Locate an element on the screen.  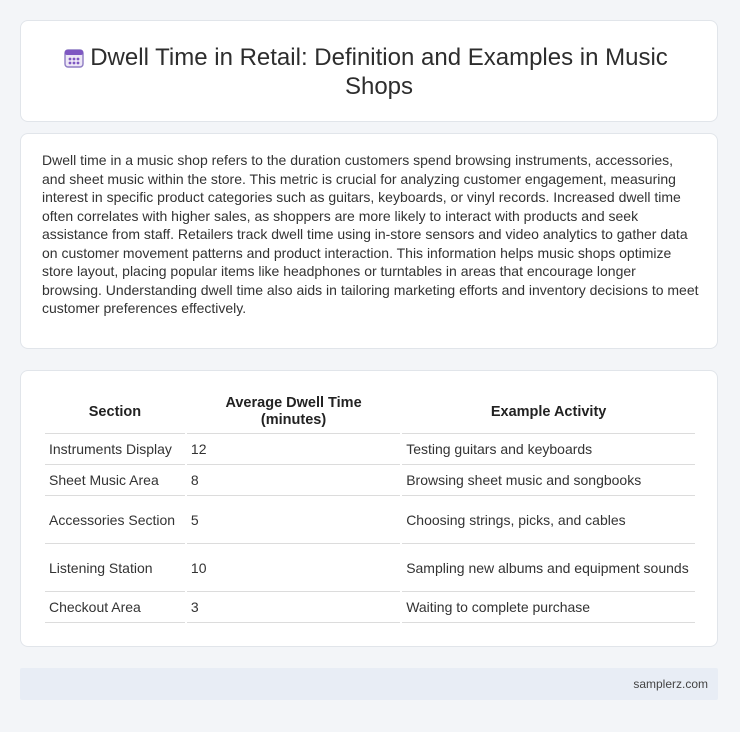
cell-dwell-time: 5 is located at coordinates (293, 520).